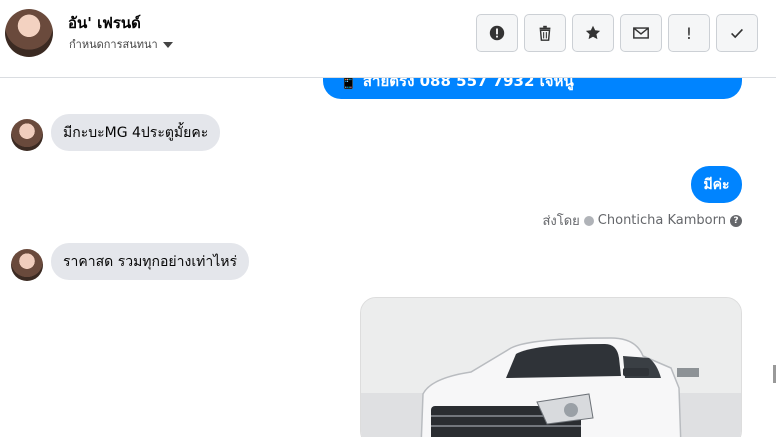  What do you see at coordinates (104, 23) in the screenshot?
I see `contact-name: อัน' เฟรนด์` at bounding box center [104, 23].